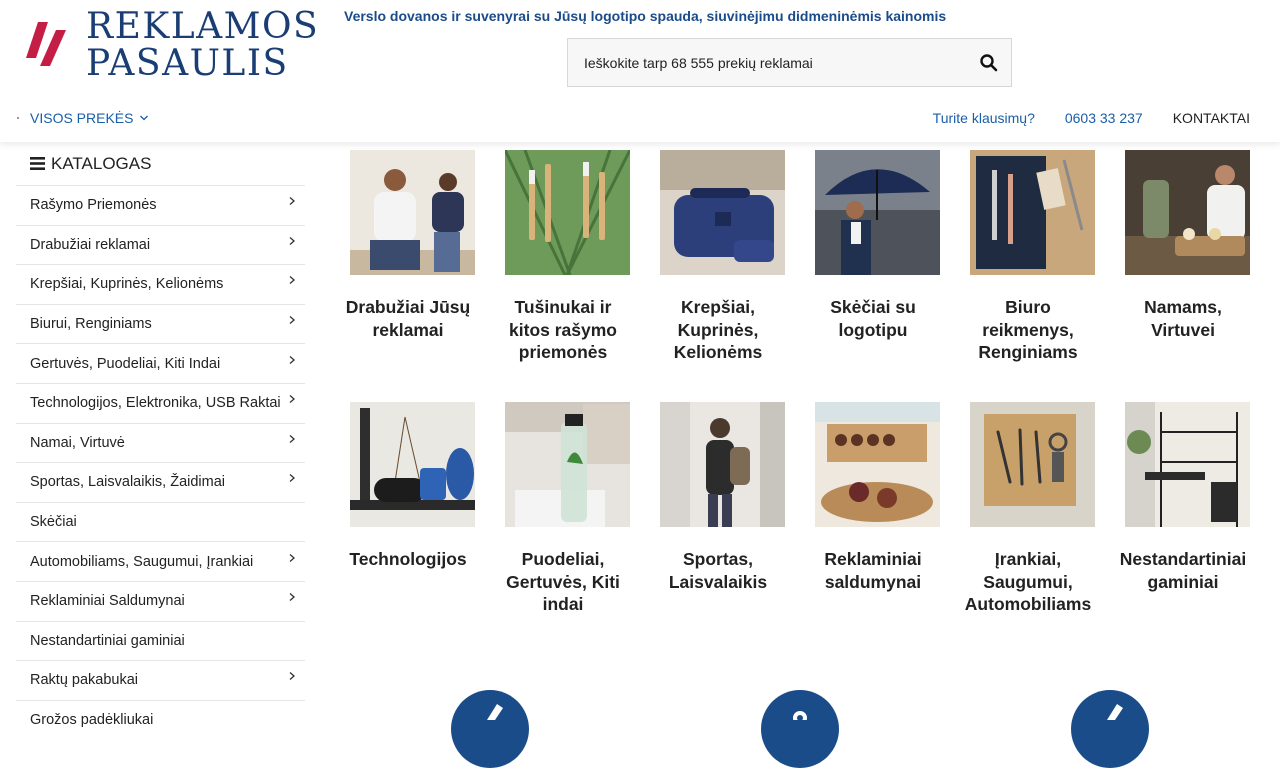  I want to click on sidebar-item-label: Technologijos, Elektronika, USB Raktai, so click(155, 403).